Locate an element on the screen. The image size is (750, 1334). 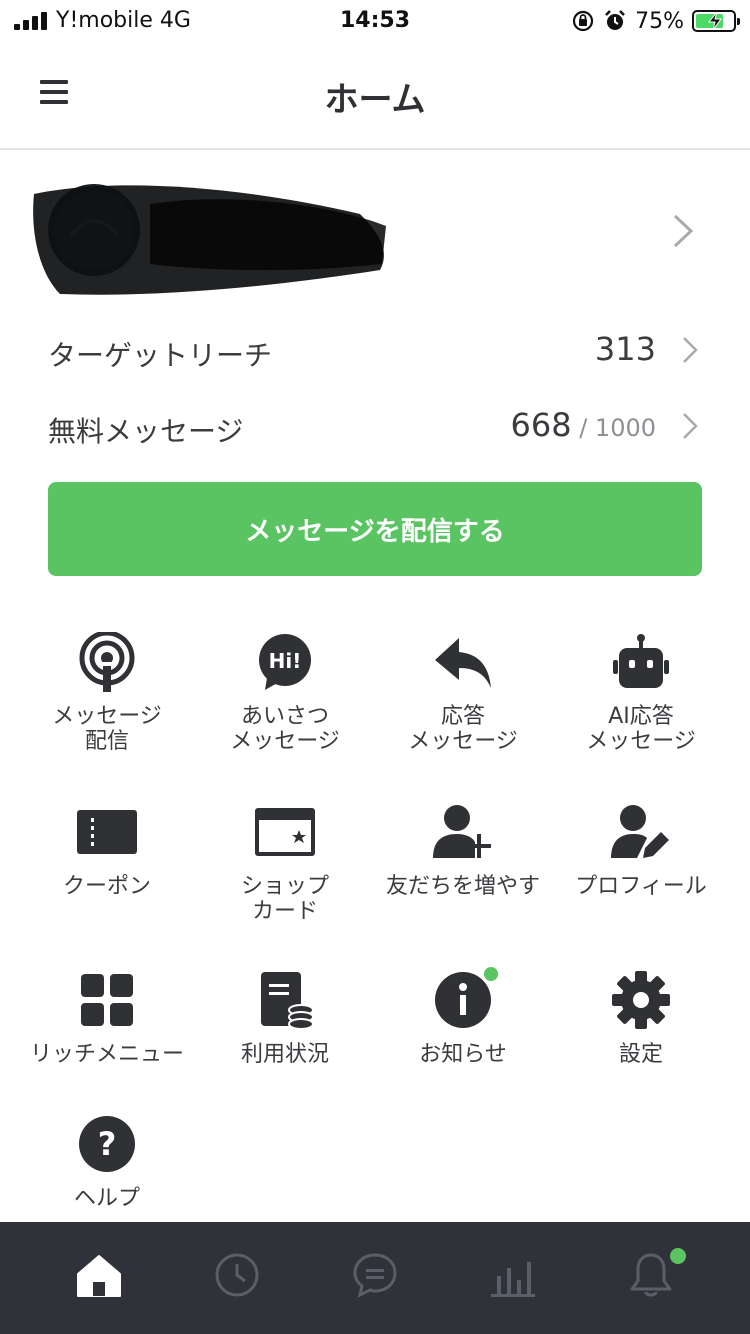
gear-icon is located at coordinates (641, 1000).